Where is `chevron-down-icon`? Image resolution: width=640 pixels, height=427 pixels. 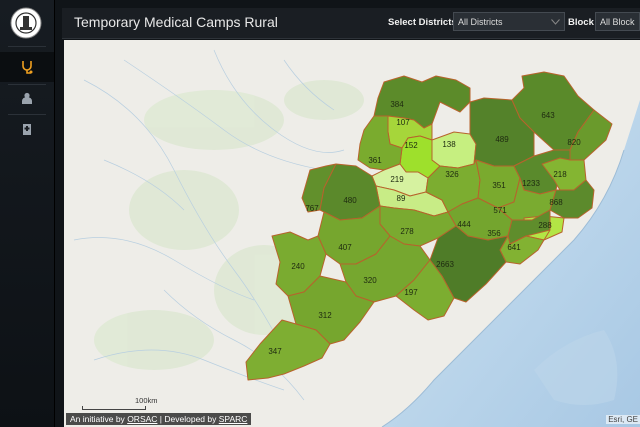
chevron-down-icon is located at coordinates (555, 22).